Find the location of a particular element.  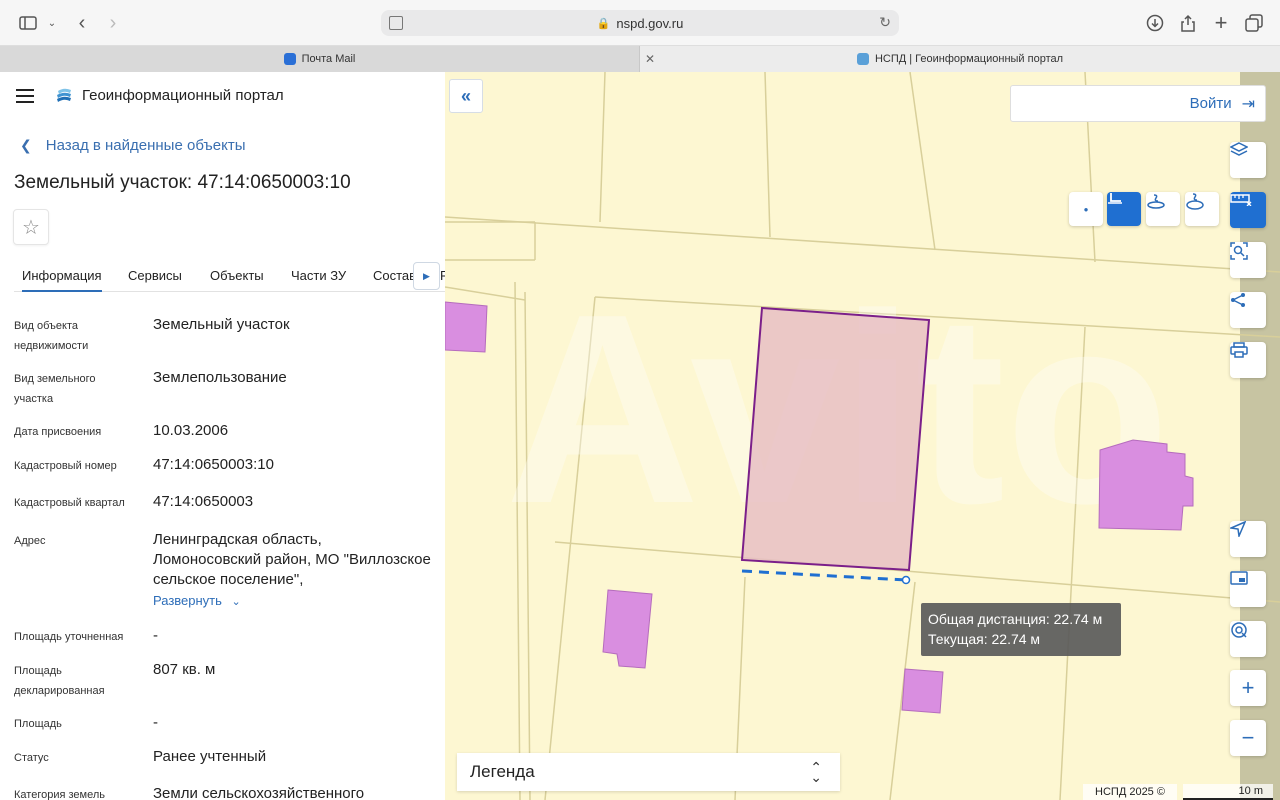

property-label: Площадь декларированная is located at coordinates (59, 681).